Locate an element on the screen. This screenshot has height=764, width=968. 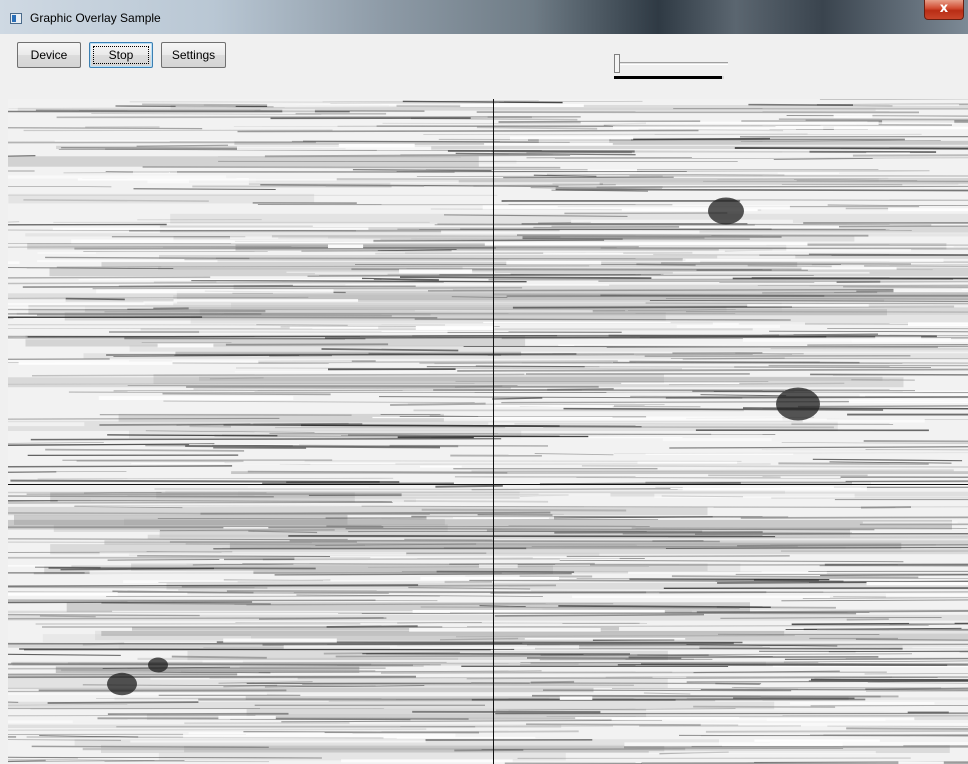
app-window-icon is located at coordinates (16, 18).